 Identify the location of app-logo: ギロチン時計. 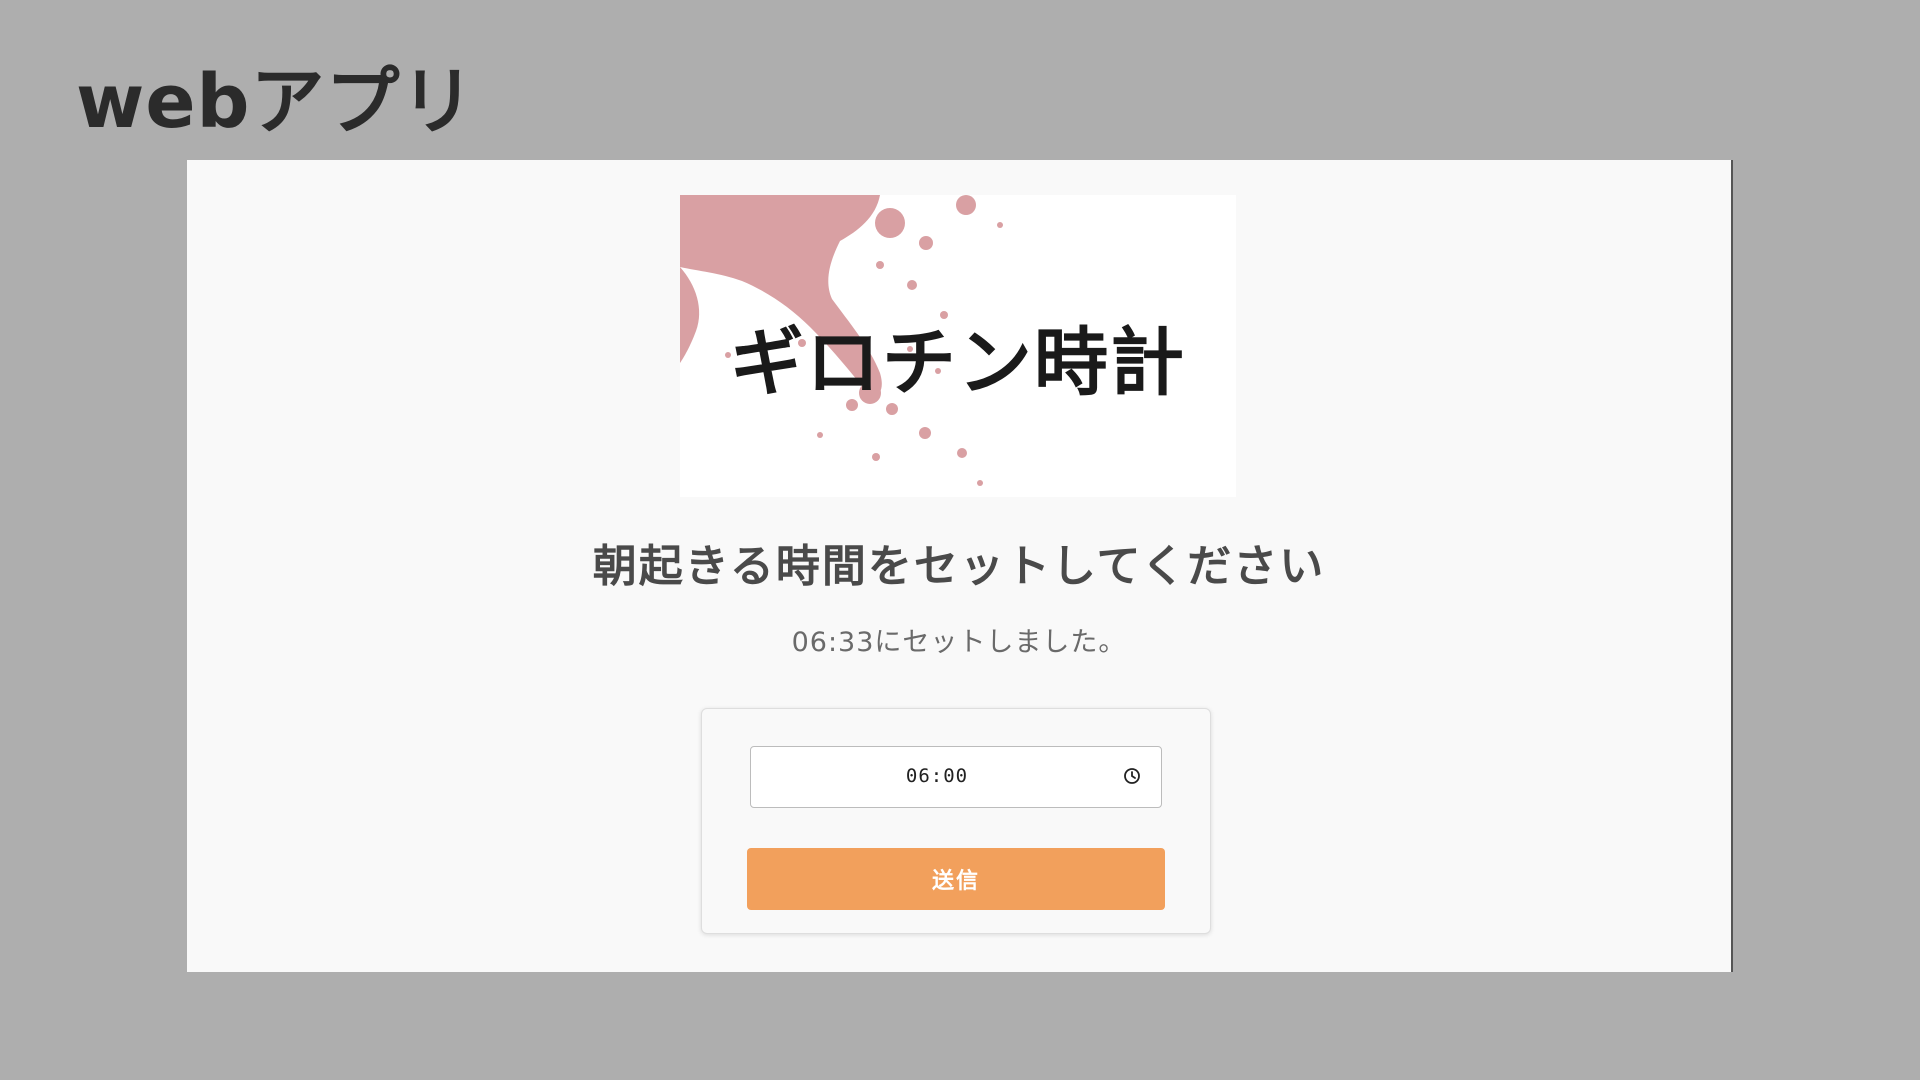
(958, 346).